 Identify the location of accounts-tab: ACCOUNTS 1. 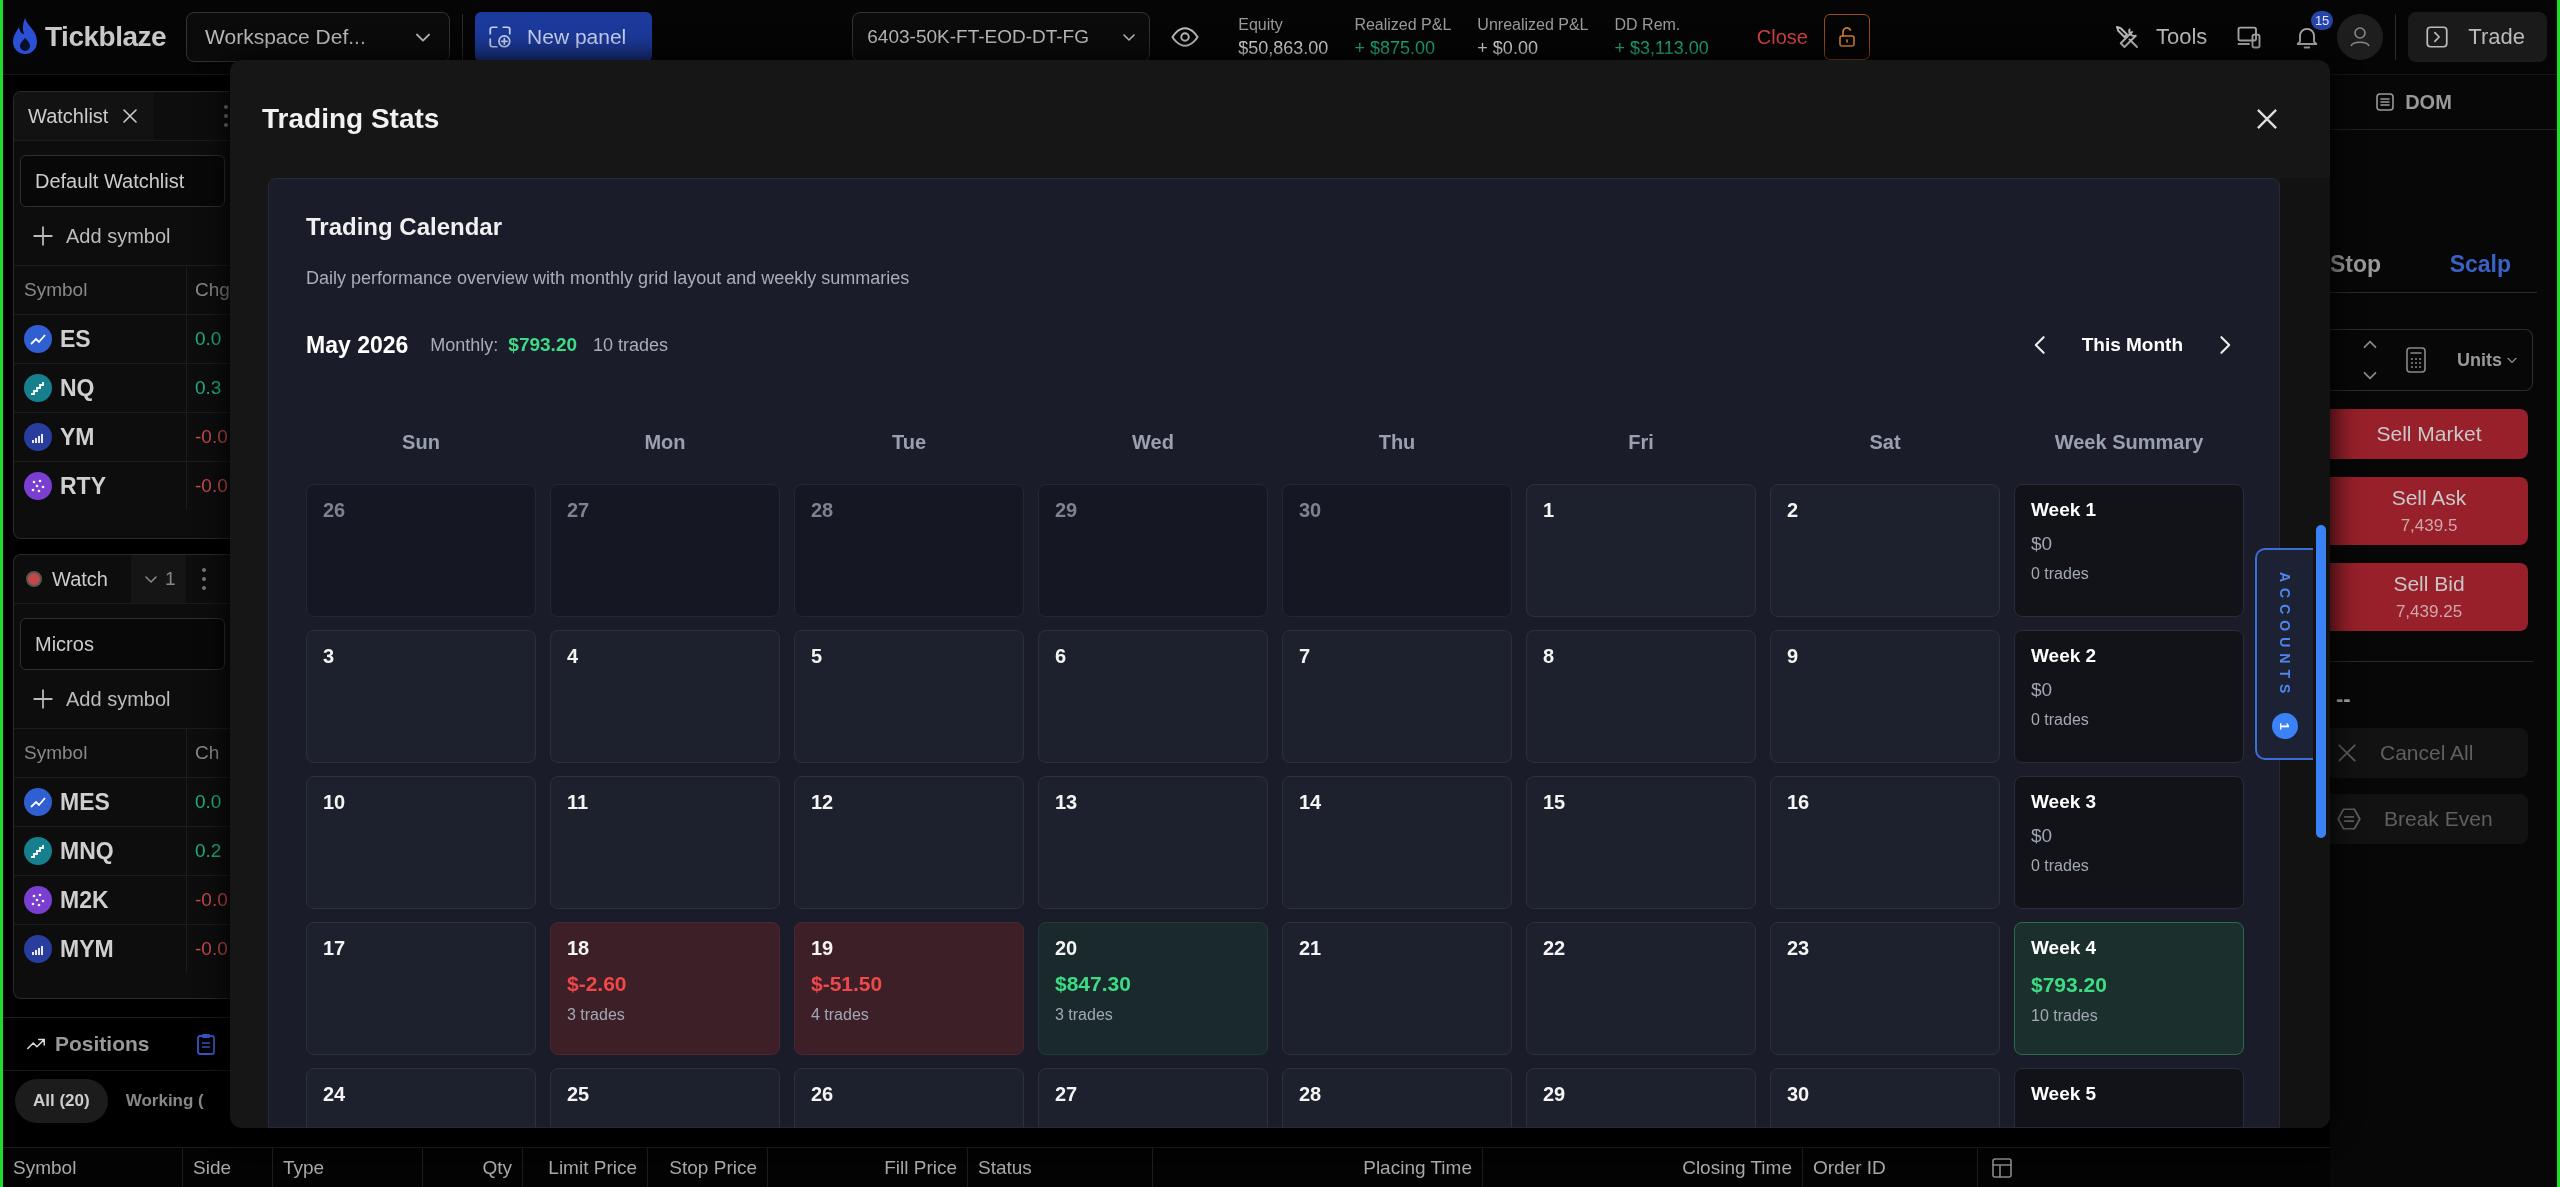
(2284, 654).